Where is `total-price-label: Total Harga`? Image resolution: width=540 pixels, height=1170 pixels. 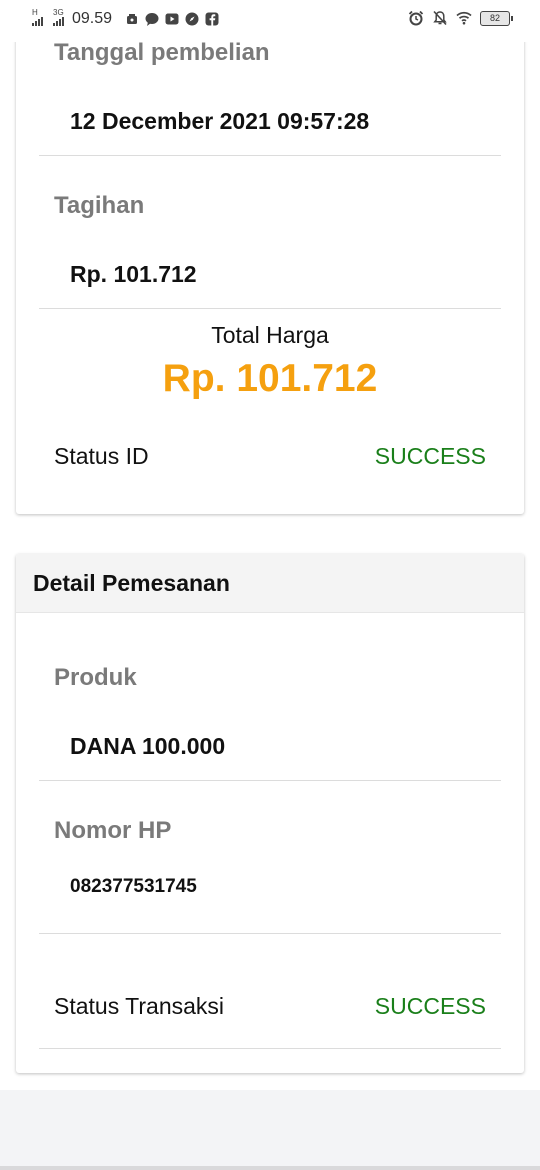 total-price-label: Total Harga is located at coordinates (270, 335).